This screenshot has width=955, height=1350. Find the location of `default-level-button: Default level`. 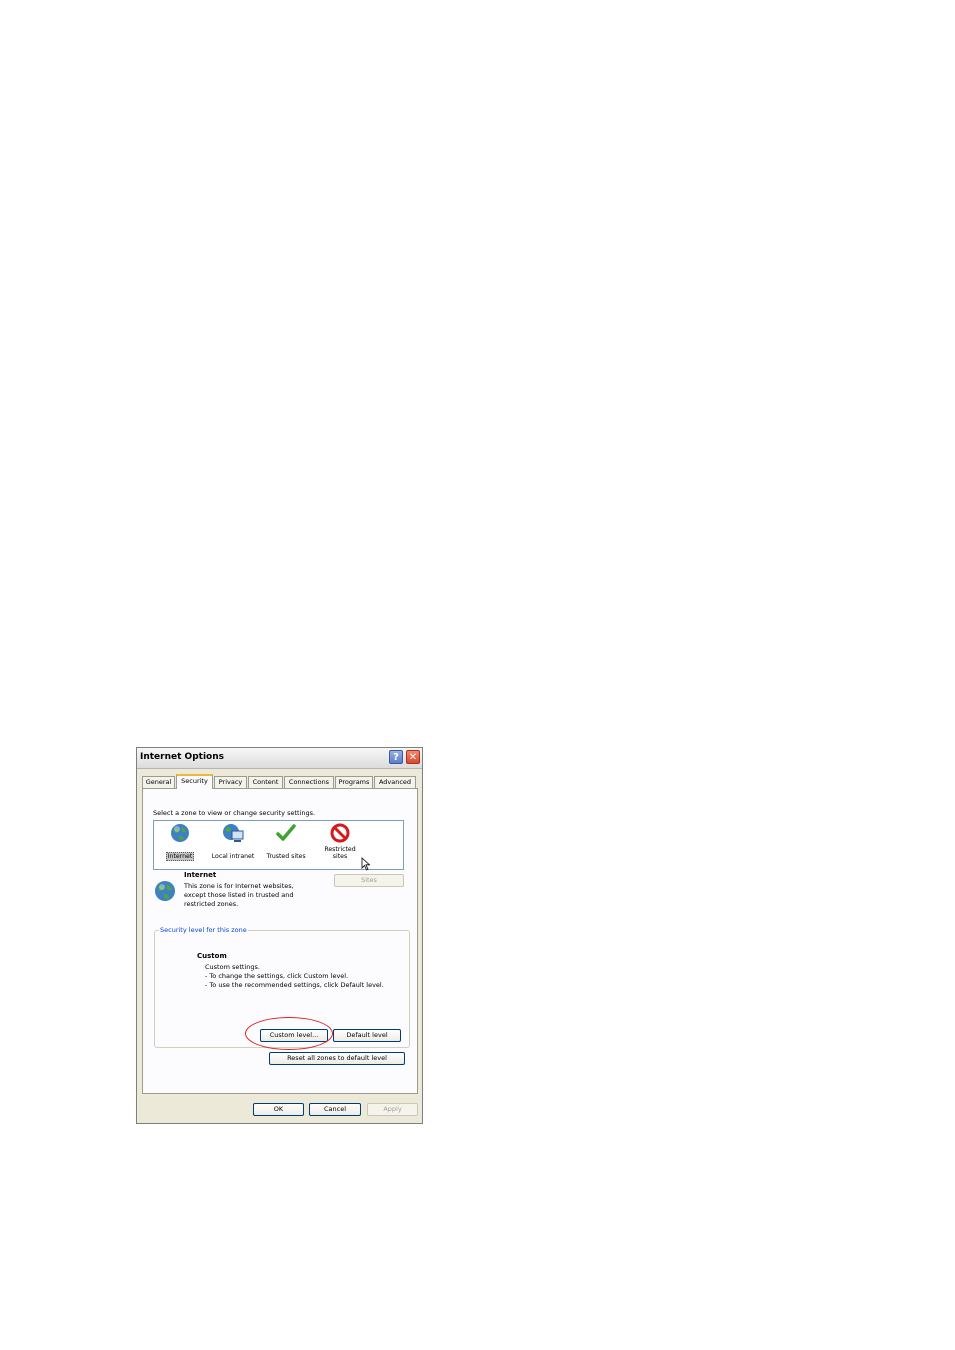

default-level-button: Default level is located at coordinates (367, 1035).